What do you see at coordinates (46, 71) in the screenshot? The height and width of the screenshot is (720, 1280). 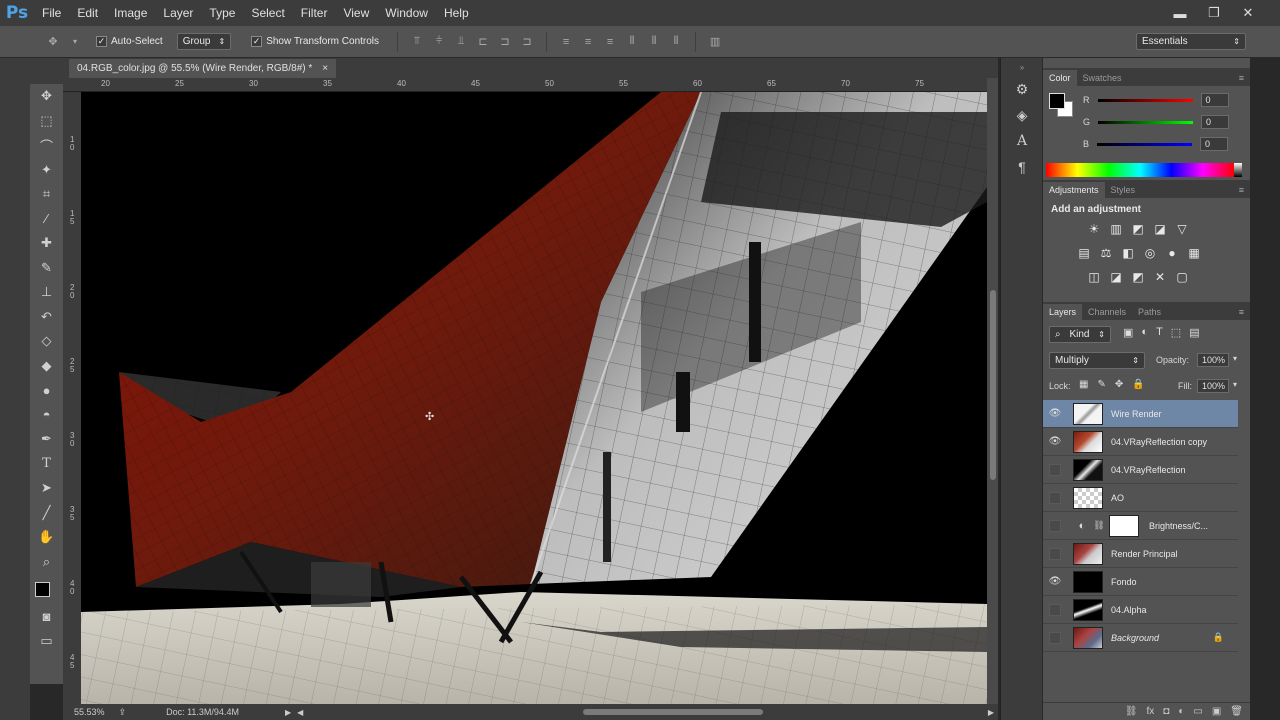 I see `toolbox-header` at bounding box center [46, 71].